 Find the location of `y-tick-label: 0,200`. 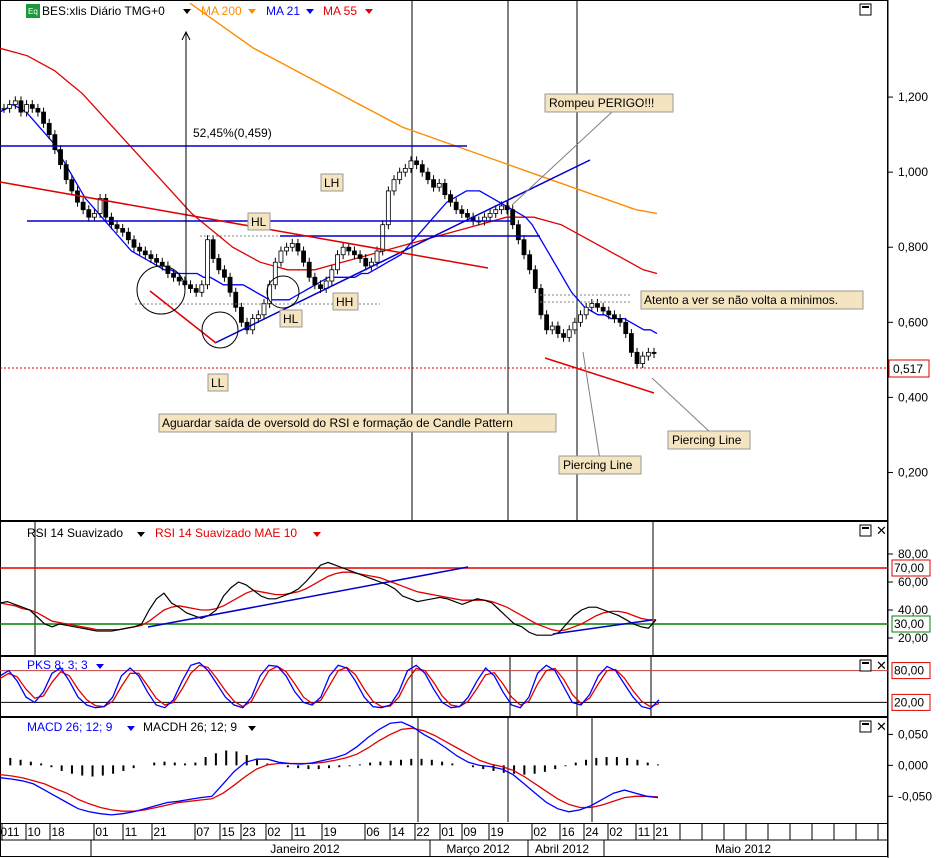

y-tick-label: 0,200 is located at coordinates (913, 472).